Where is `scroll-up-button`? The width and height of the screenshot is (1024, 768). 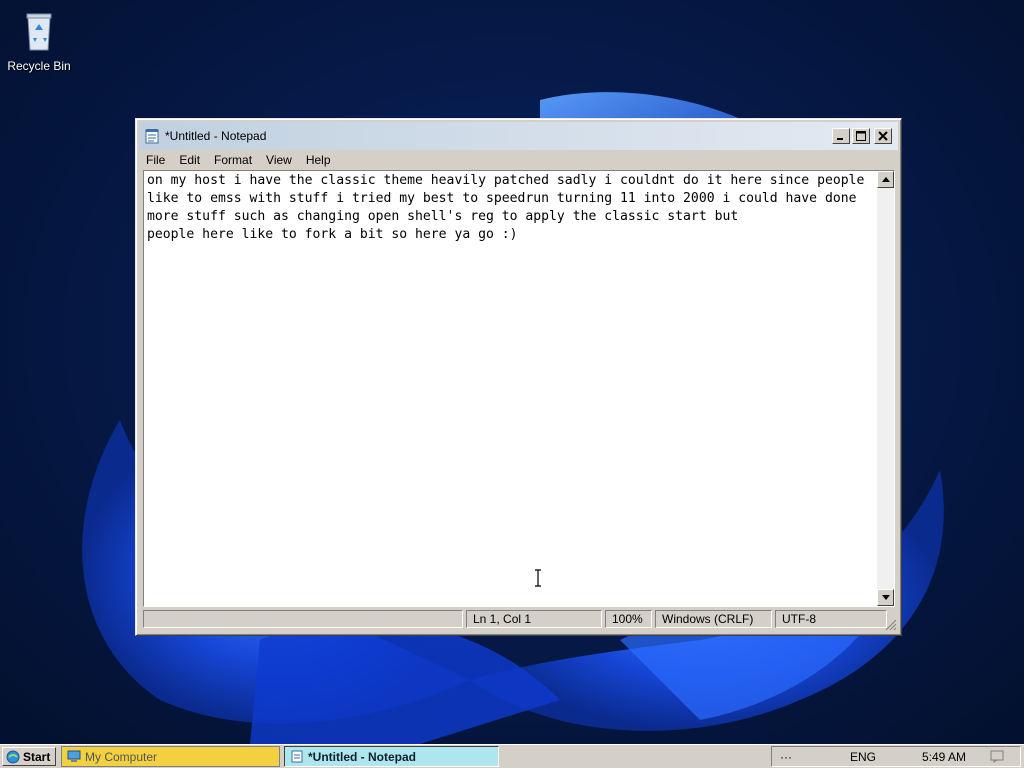 scroll-up-button is located at coordinates (885, 179).